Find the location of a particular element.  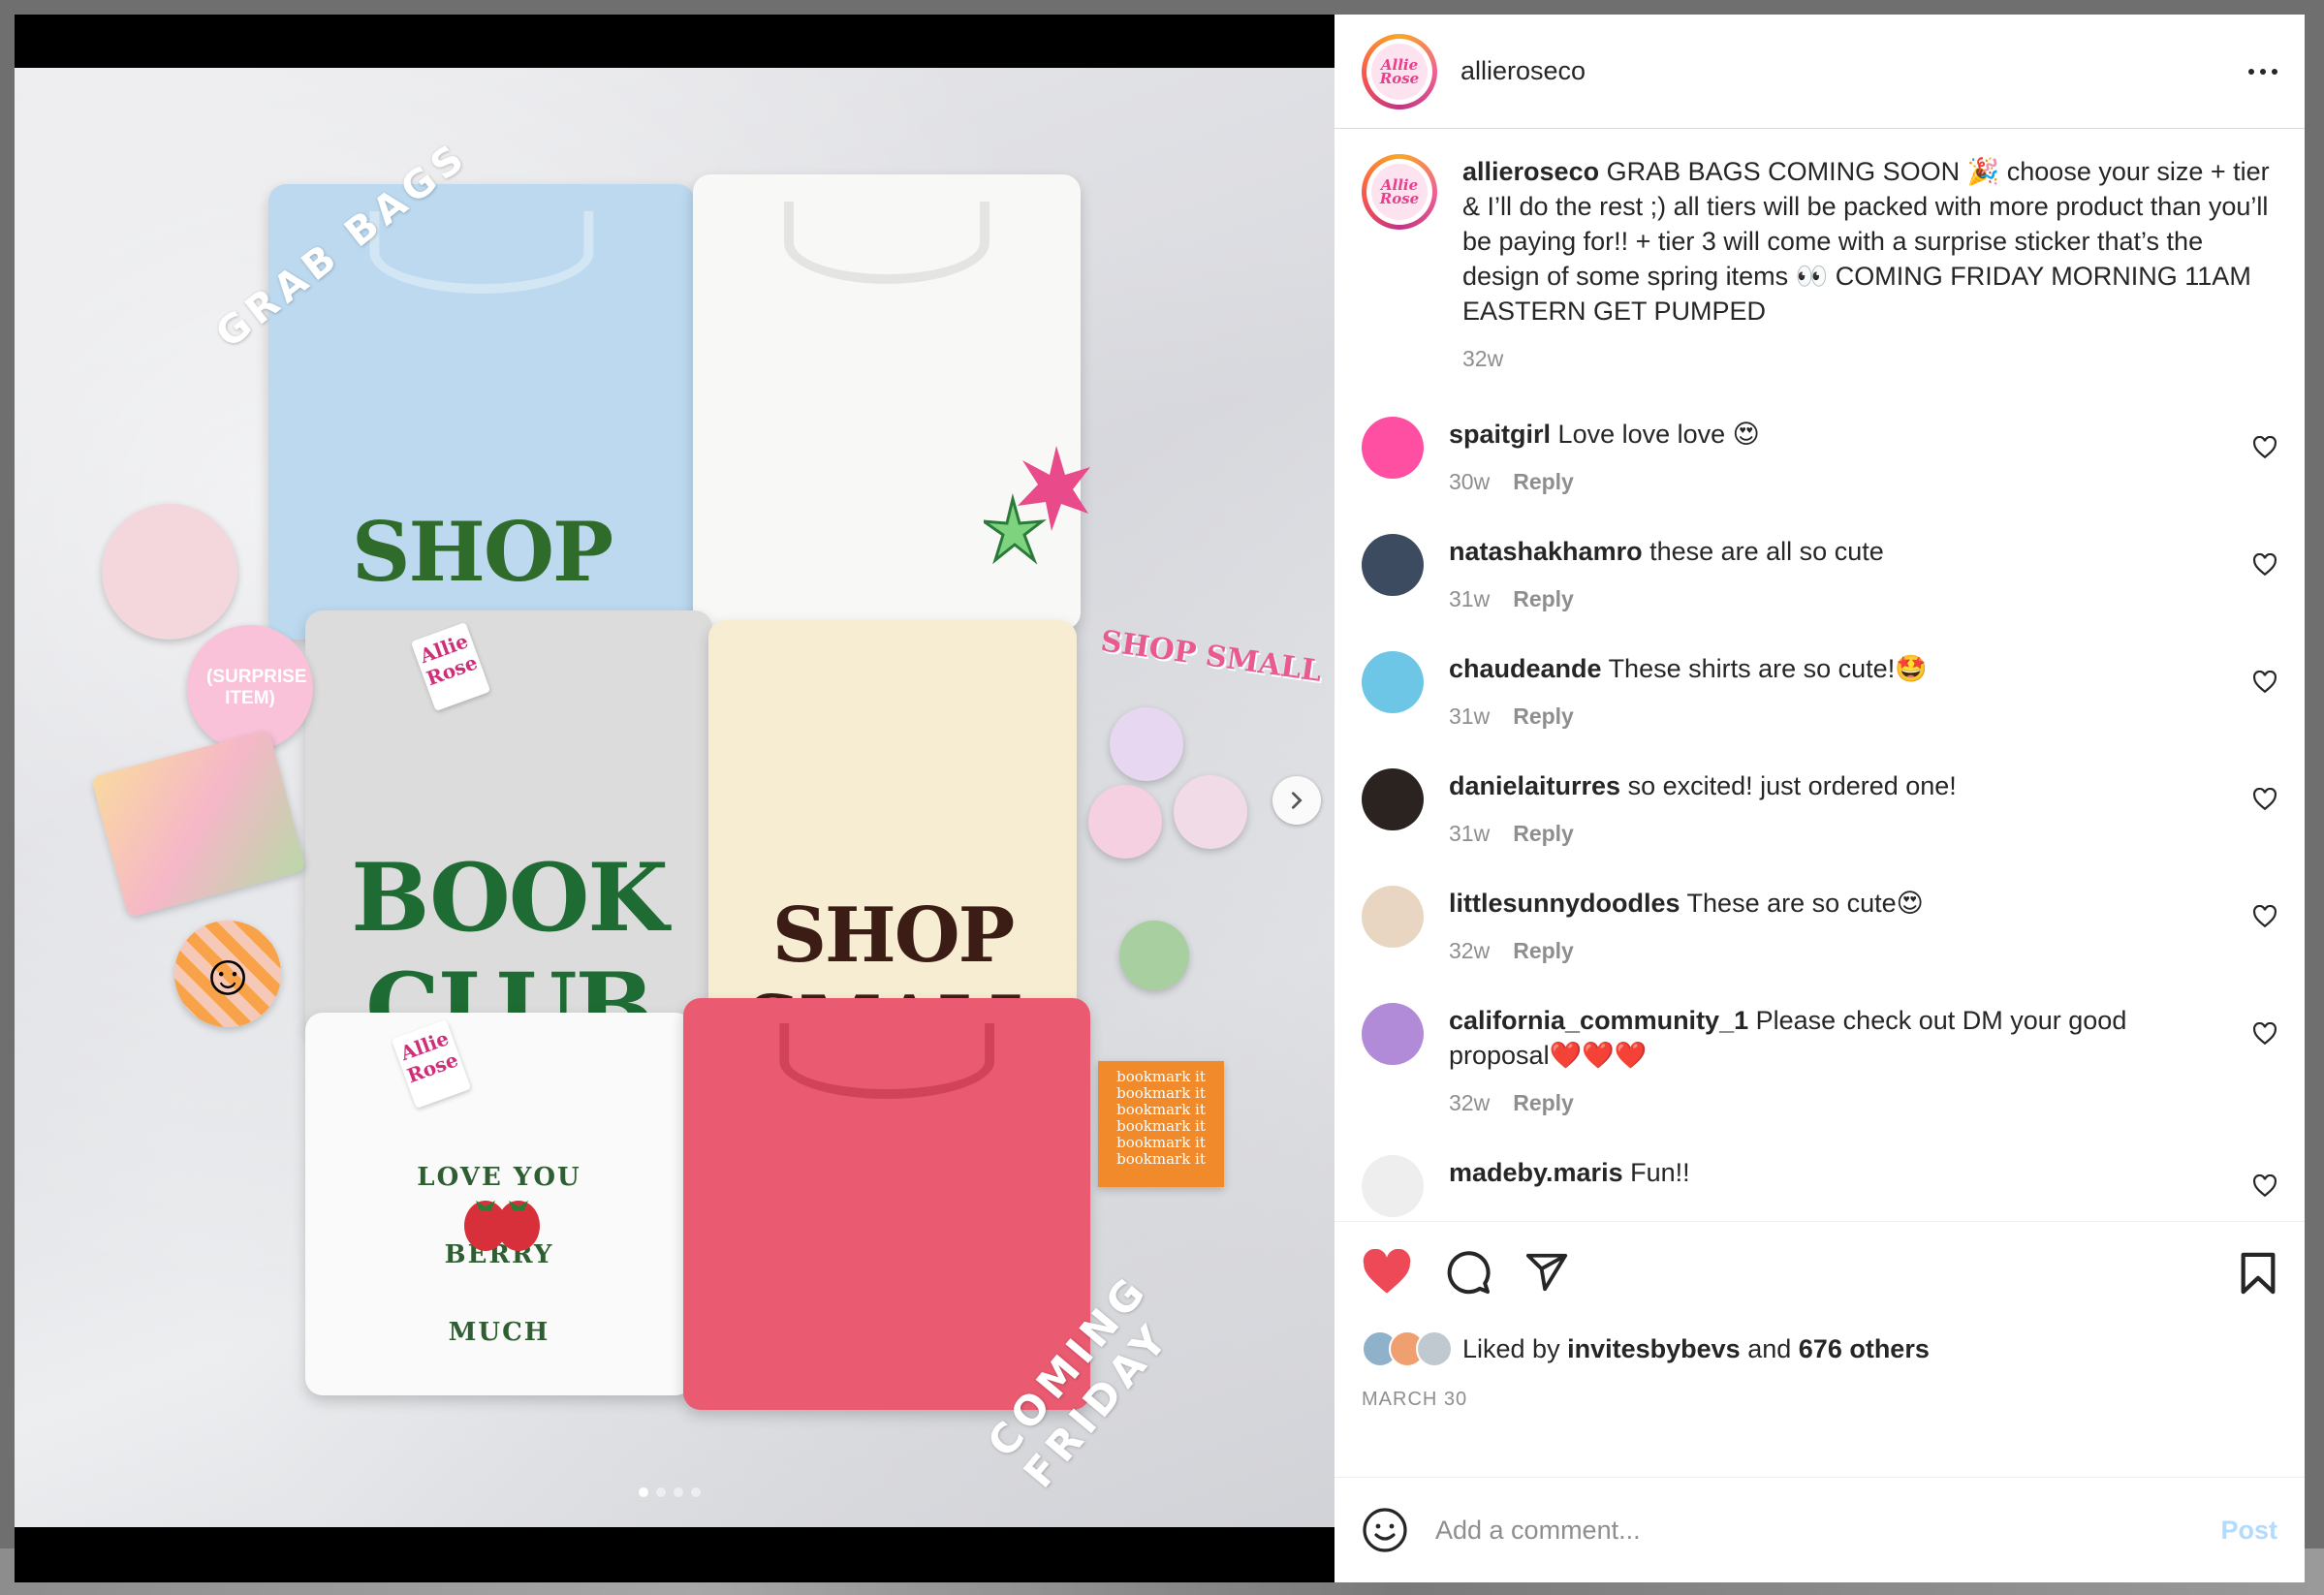

avatar-inner: Allie Rose is located at coordinates (1399, 71).